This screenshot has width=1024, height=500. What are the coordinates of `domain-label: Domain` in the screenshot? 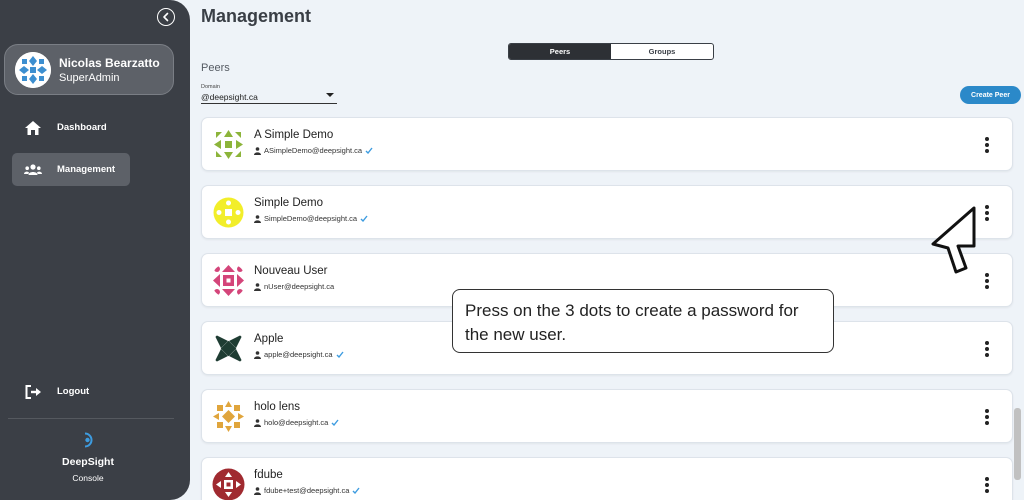 It's located at (210, 87).